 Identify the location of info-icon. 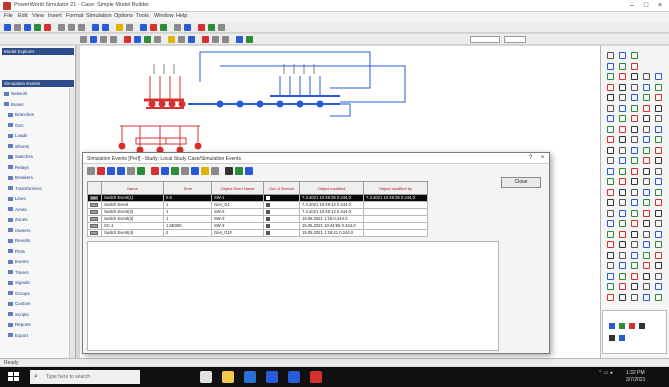
(249, 171).